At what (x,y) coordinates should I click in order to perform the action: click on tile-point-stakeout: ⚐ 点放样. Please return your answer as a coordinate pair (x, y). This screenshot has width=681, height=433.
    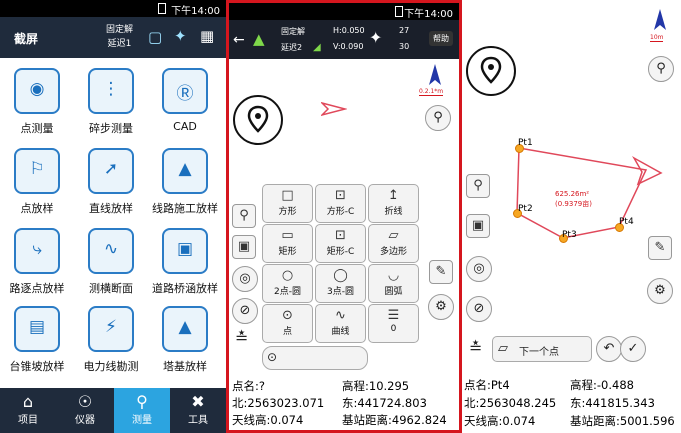
    Looking at the image, I should click on (37, 182).